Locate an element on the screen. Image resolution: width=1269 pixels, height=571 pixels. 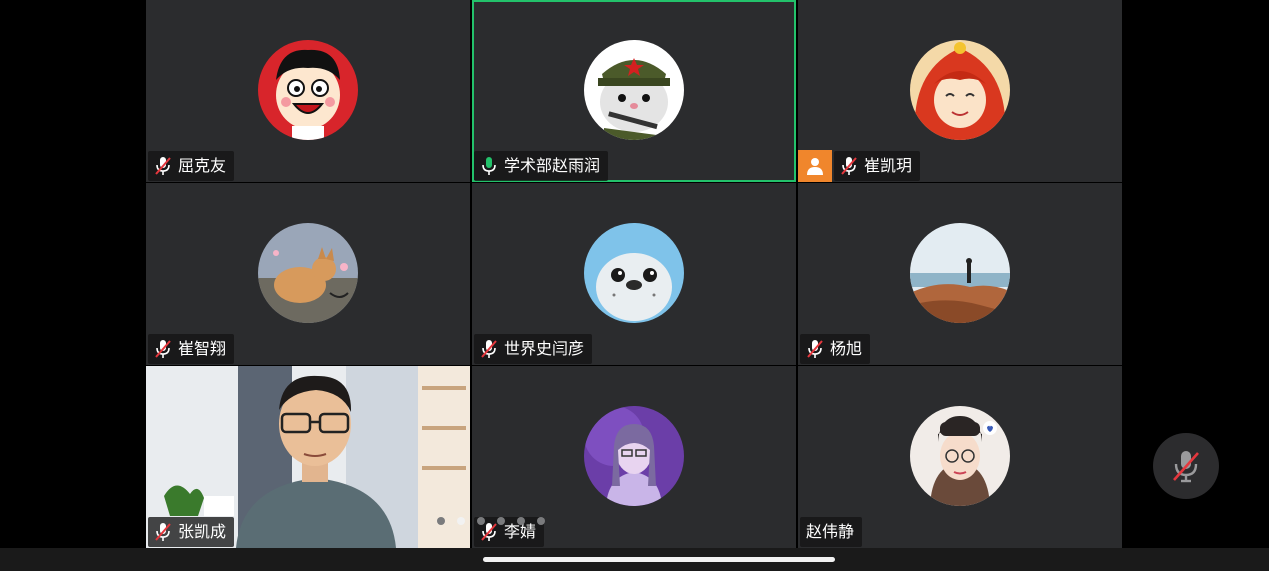
participant-name-label: 赵伟静 is located at coordinates (831, 532).